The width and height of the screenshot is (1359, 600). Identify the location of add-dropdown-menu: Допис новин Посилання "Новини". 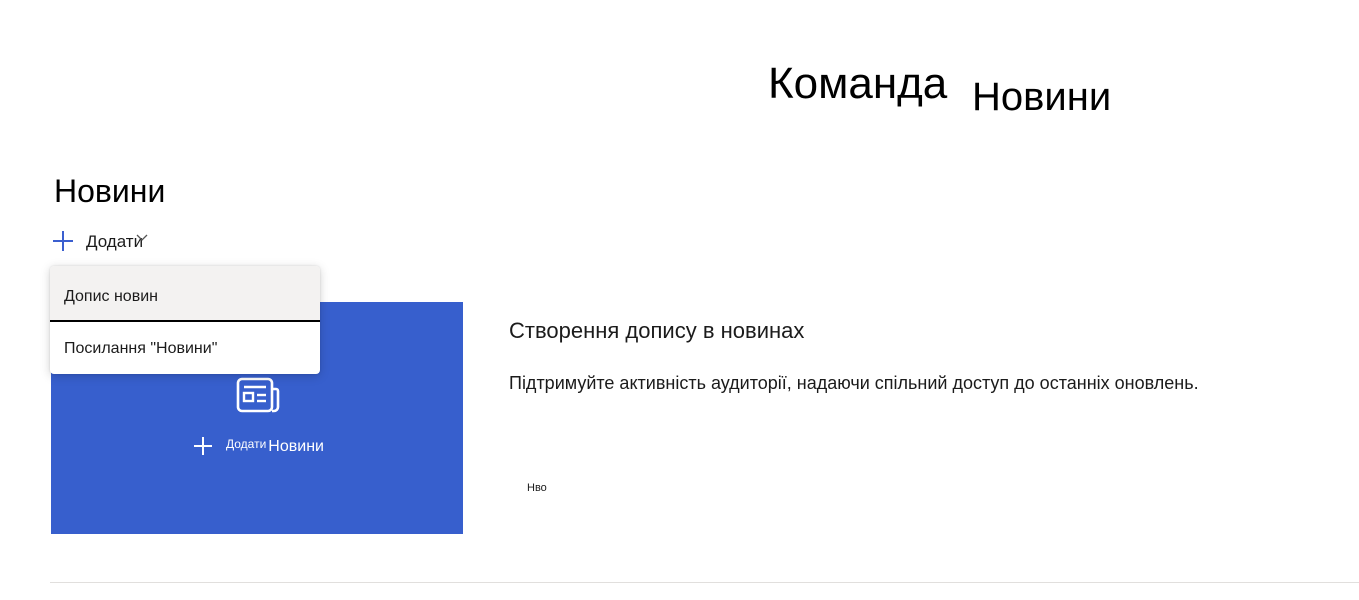
(185, 320).